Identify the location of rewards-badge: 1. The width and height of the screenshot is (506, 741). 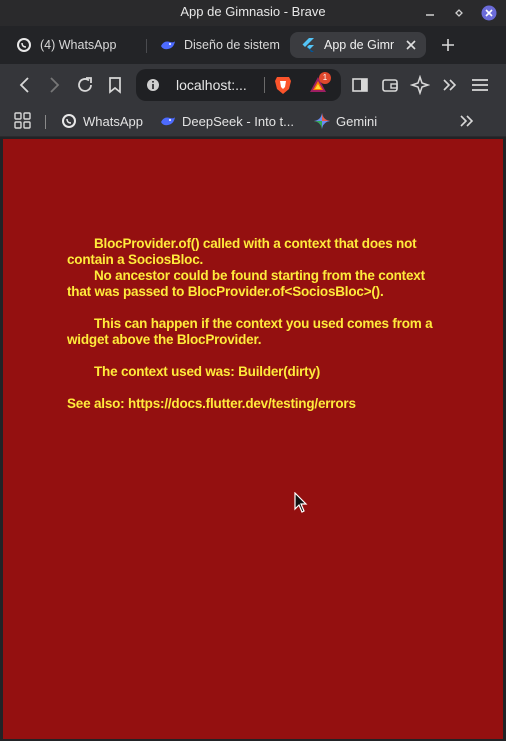
(325, 78).